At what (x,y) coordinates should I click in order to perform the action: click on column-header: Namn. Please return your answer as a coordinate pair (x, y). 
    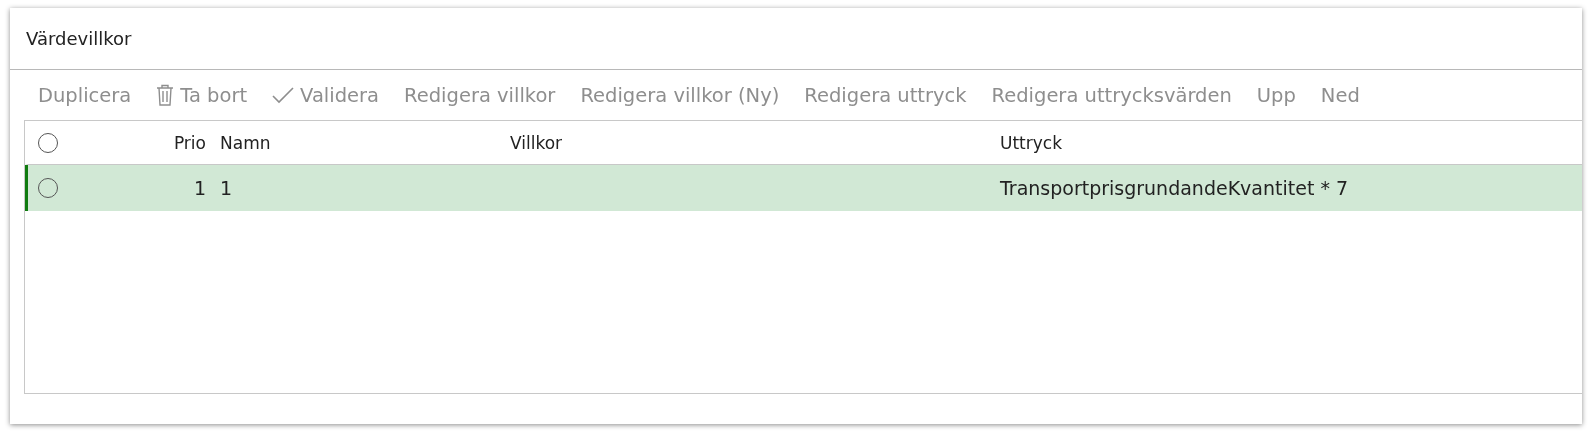
    Looking at the image, I should click on (357, 142).